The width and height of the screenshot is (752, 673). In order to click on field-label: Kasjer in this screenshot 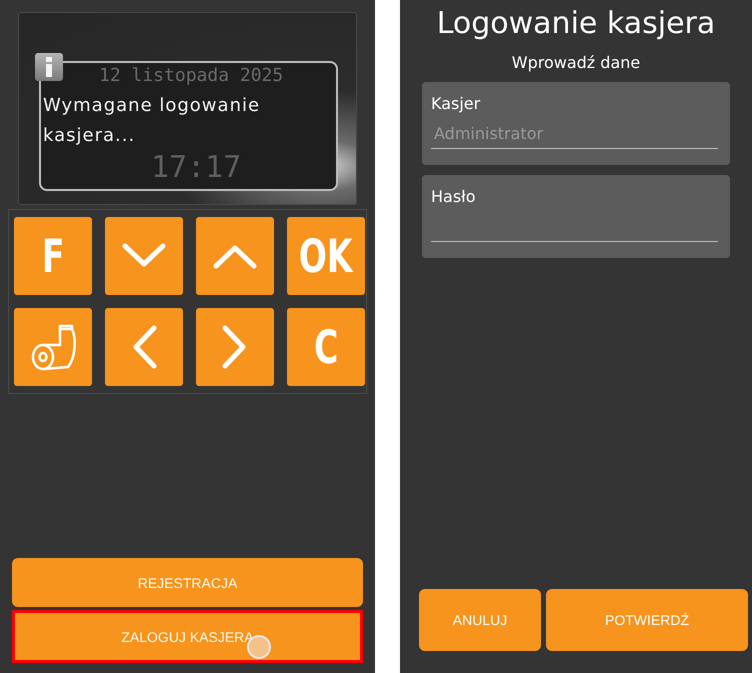, I will do `click(456, 103)`.